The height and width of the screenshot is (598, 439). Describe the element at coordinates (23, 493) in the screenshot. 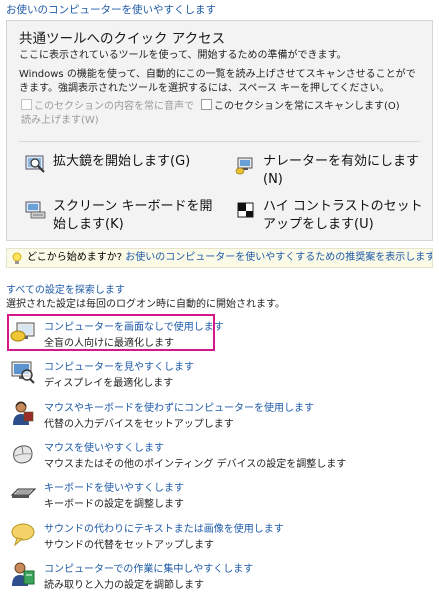

I see `keyboard-icon` at that location.